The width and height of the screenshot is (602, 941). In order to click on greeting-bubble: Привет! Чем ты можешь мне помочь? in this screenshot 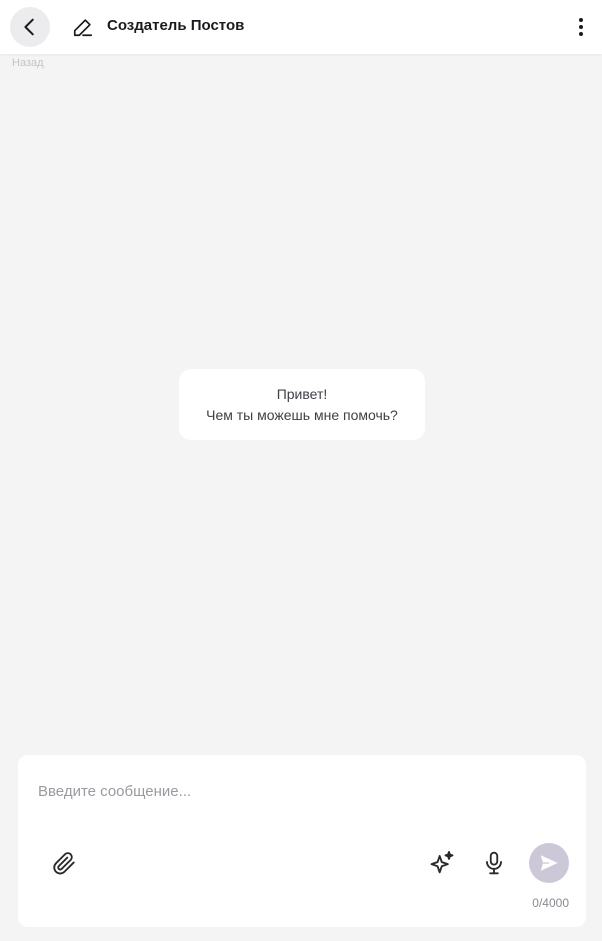, I will do `click(302, 404)`.